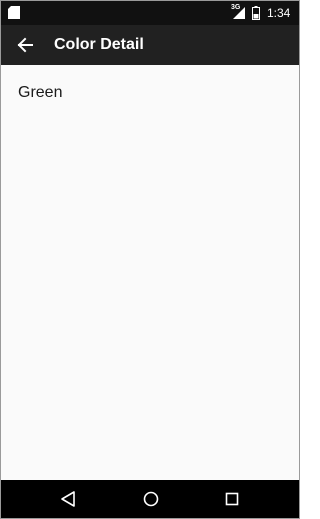 The height and width of the screenshot is (519, 320). I want to click on nav-recents-icon, so click(232, 499).